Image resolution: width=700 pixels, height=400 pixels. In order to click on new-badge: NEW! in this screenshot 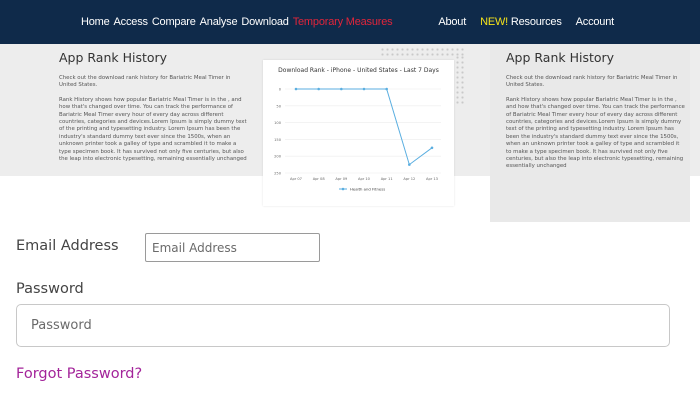, I will do `click(494, 22)`.